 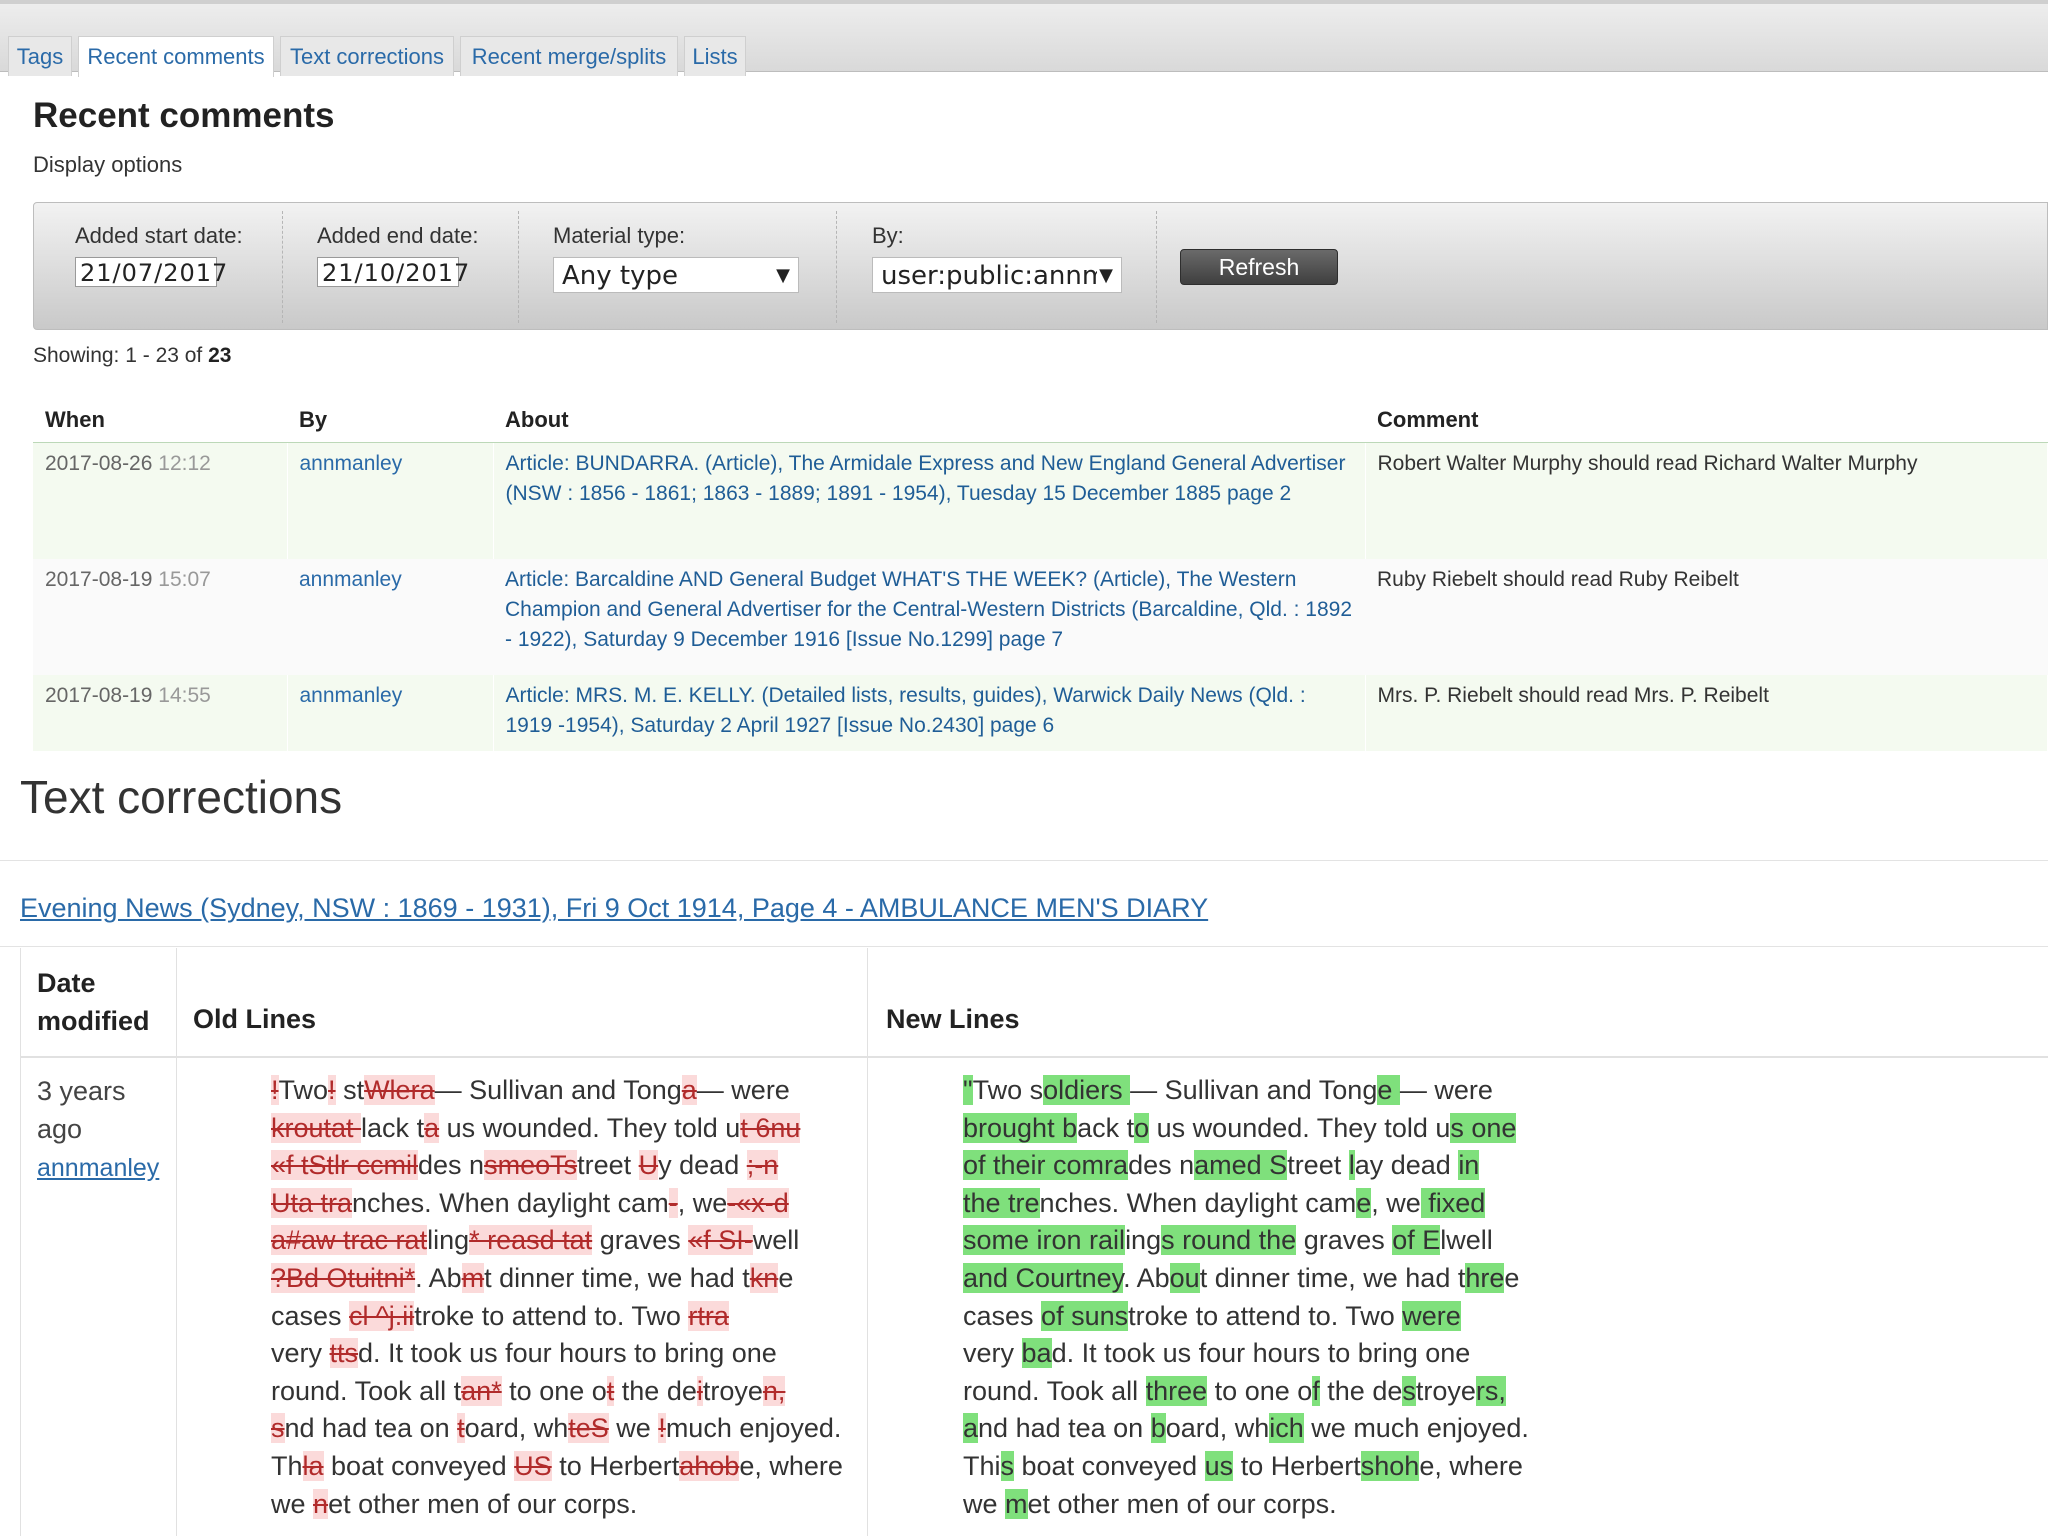 I want to click on unchanged-text: ling, so click(x=448, y=1240).